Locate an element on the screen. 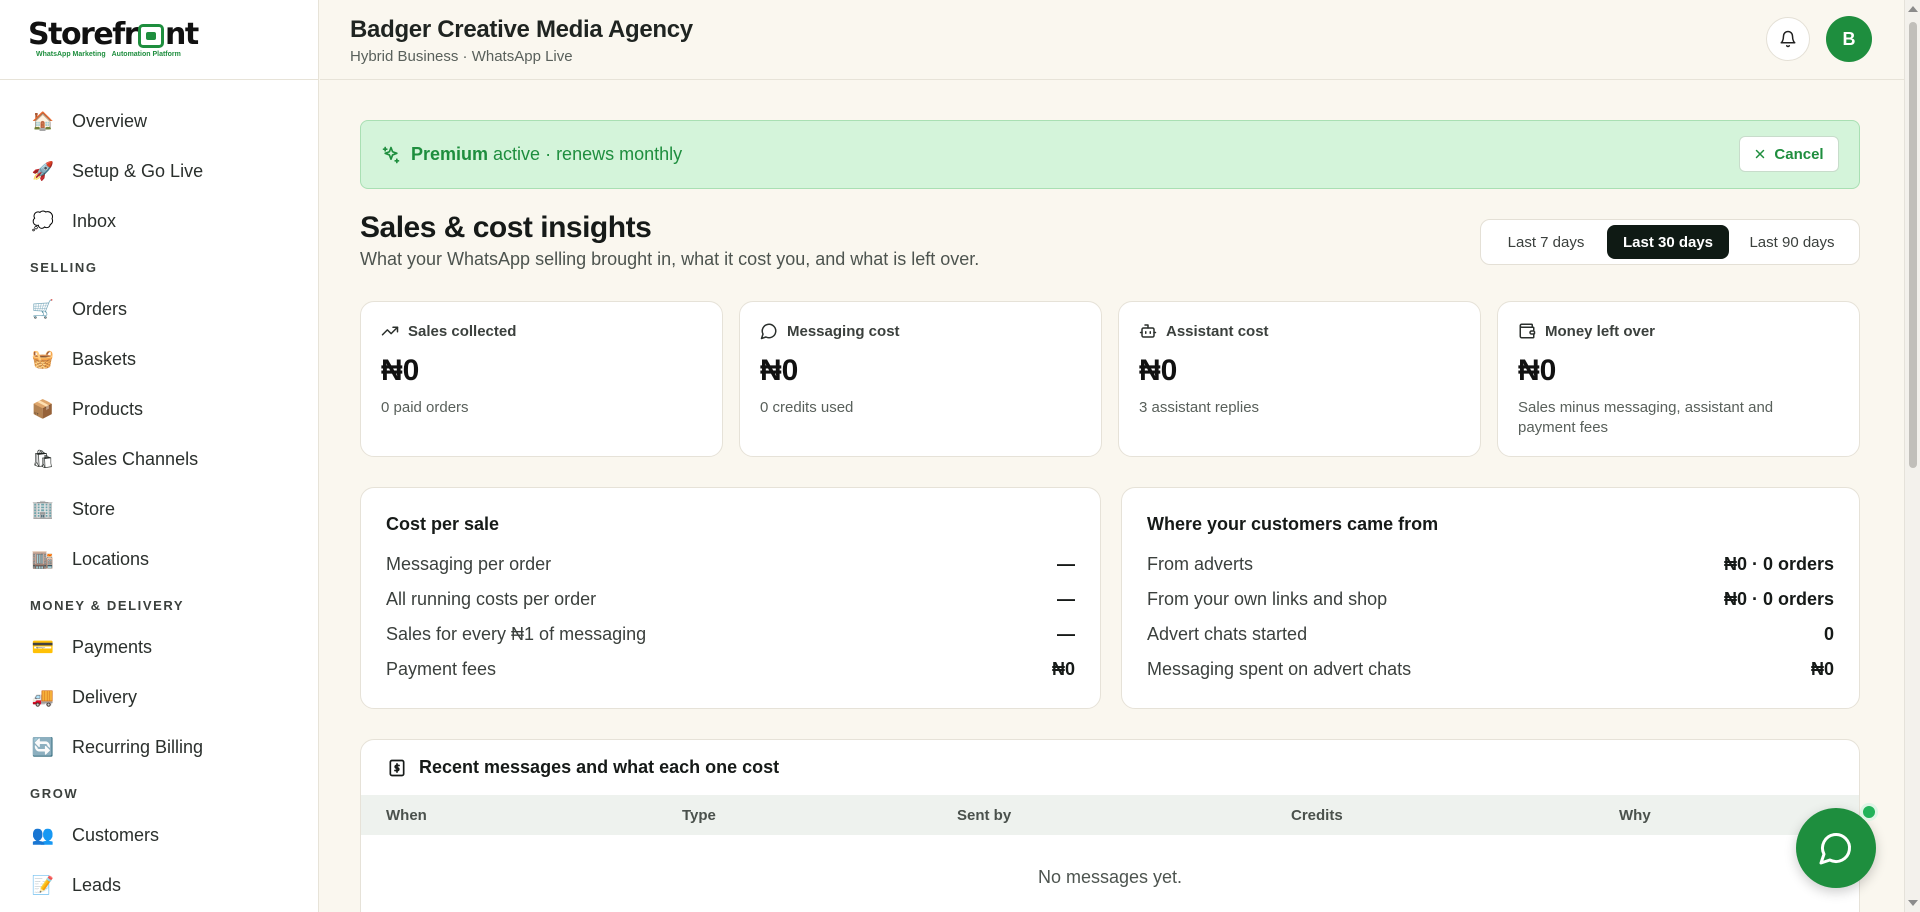 Image resolution: width=1920 pixels, height=912 pixels. sidebar-item-payments: 💳 Payments is located at coordinates (159, 647).